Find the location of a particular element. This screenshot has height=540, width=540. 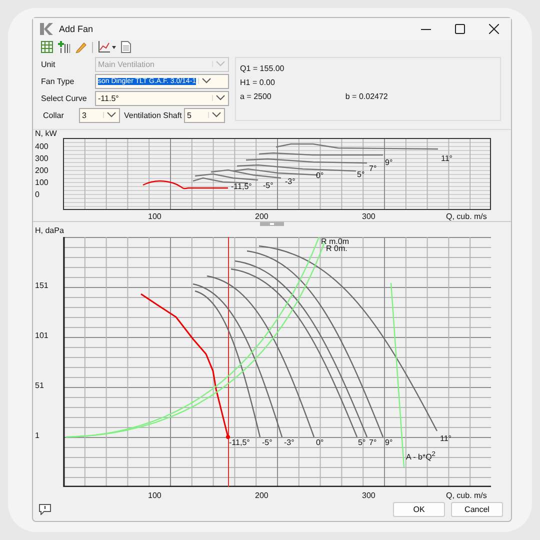

field-label: Select Curve is located at coordinates (64, 98).